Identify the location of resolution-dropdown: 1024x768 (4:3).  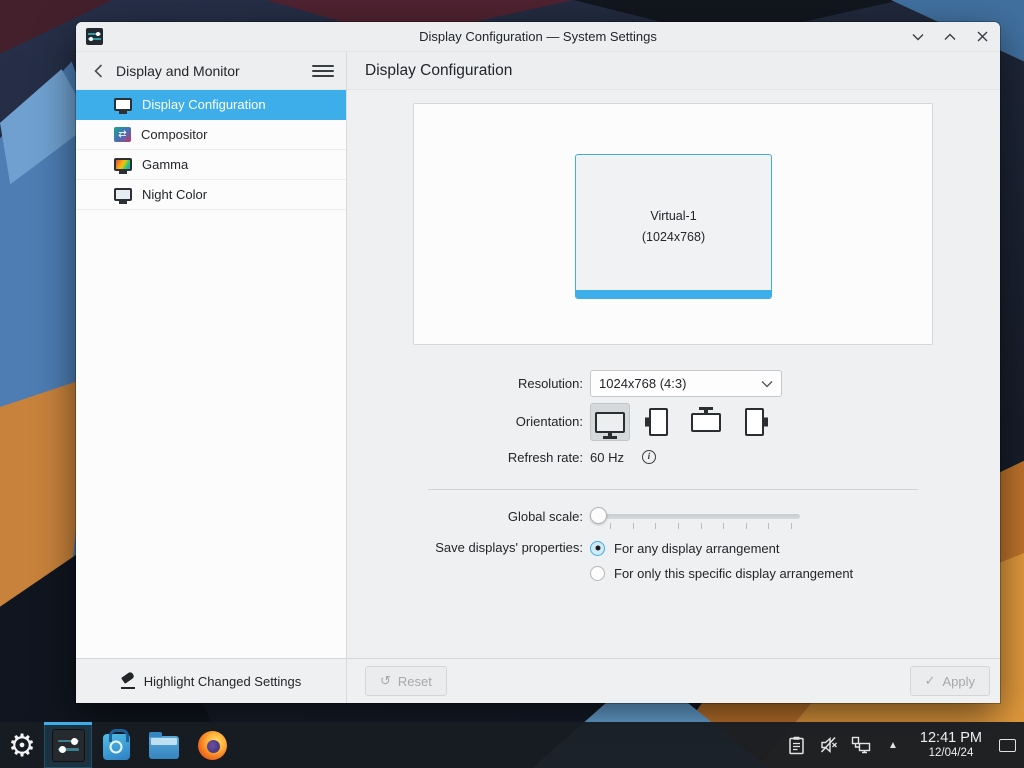
(686, 383).